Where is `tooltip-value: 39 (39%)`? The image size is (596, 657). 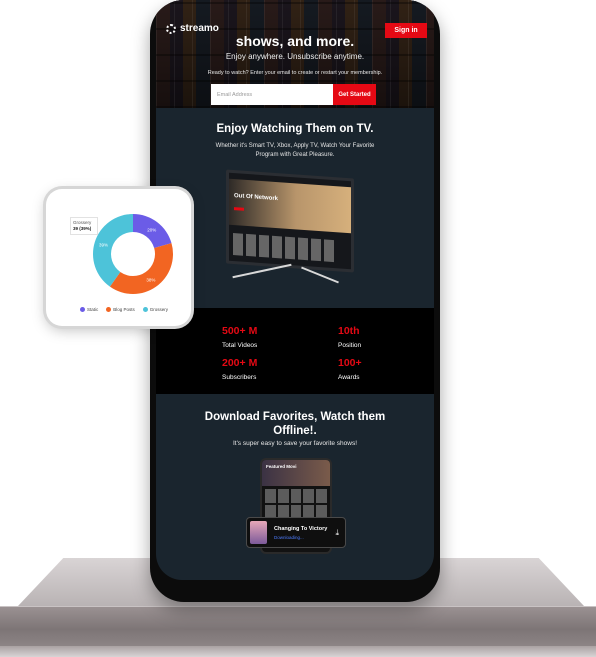 tooltip-value: 39 (39%) is located at coordinates (82, 228).